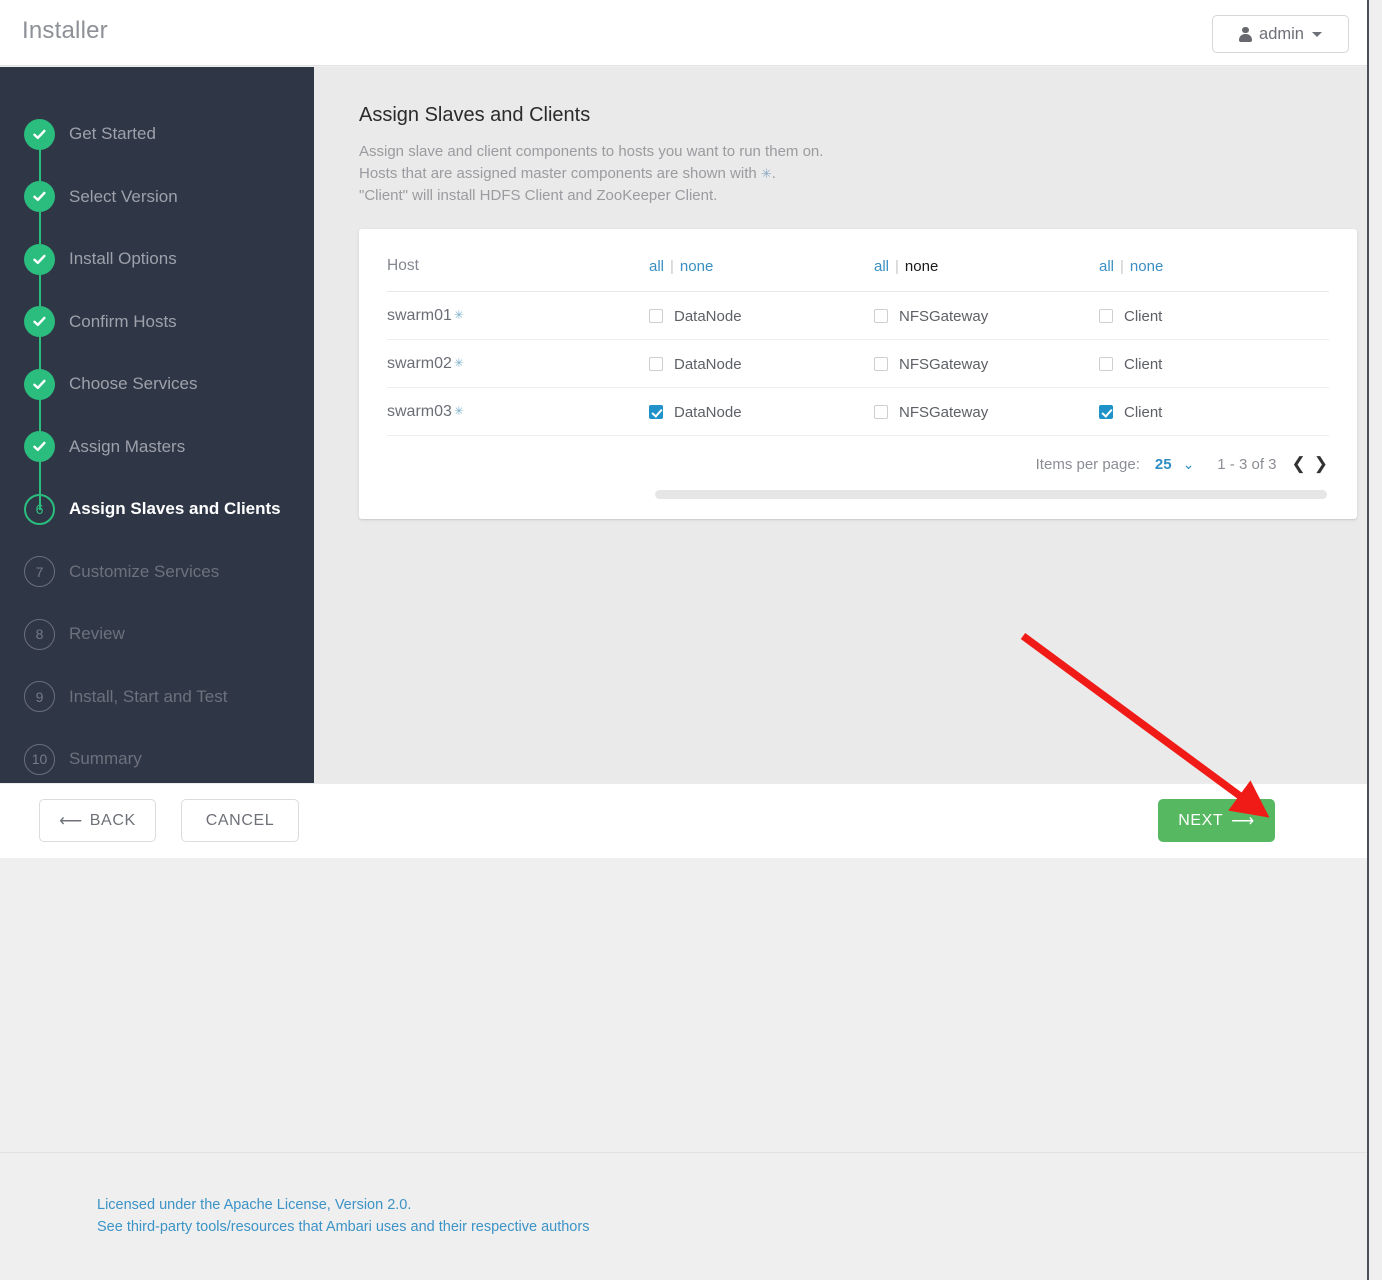 This screenshot has width=1382, height=1280. I want to click on sidebar-step-label: Install, Start and Test, so click(148, 696).